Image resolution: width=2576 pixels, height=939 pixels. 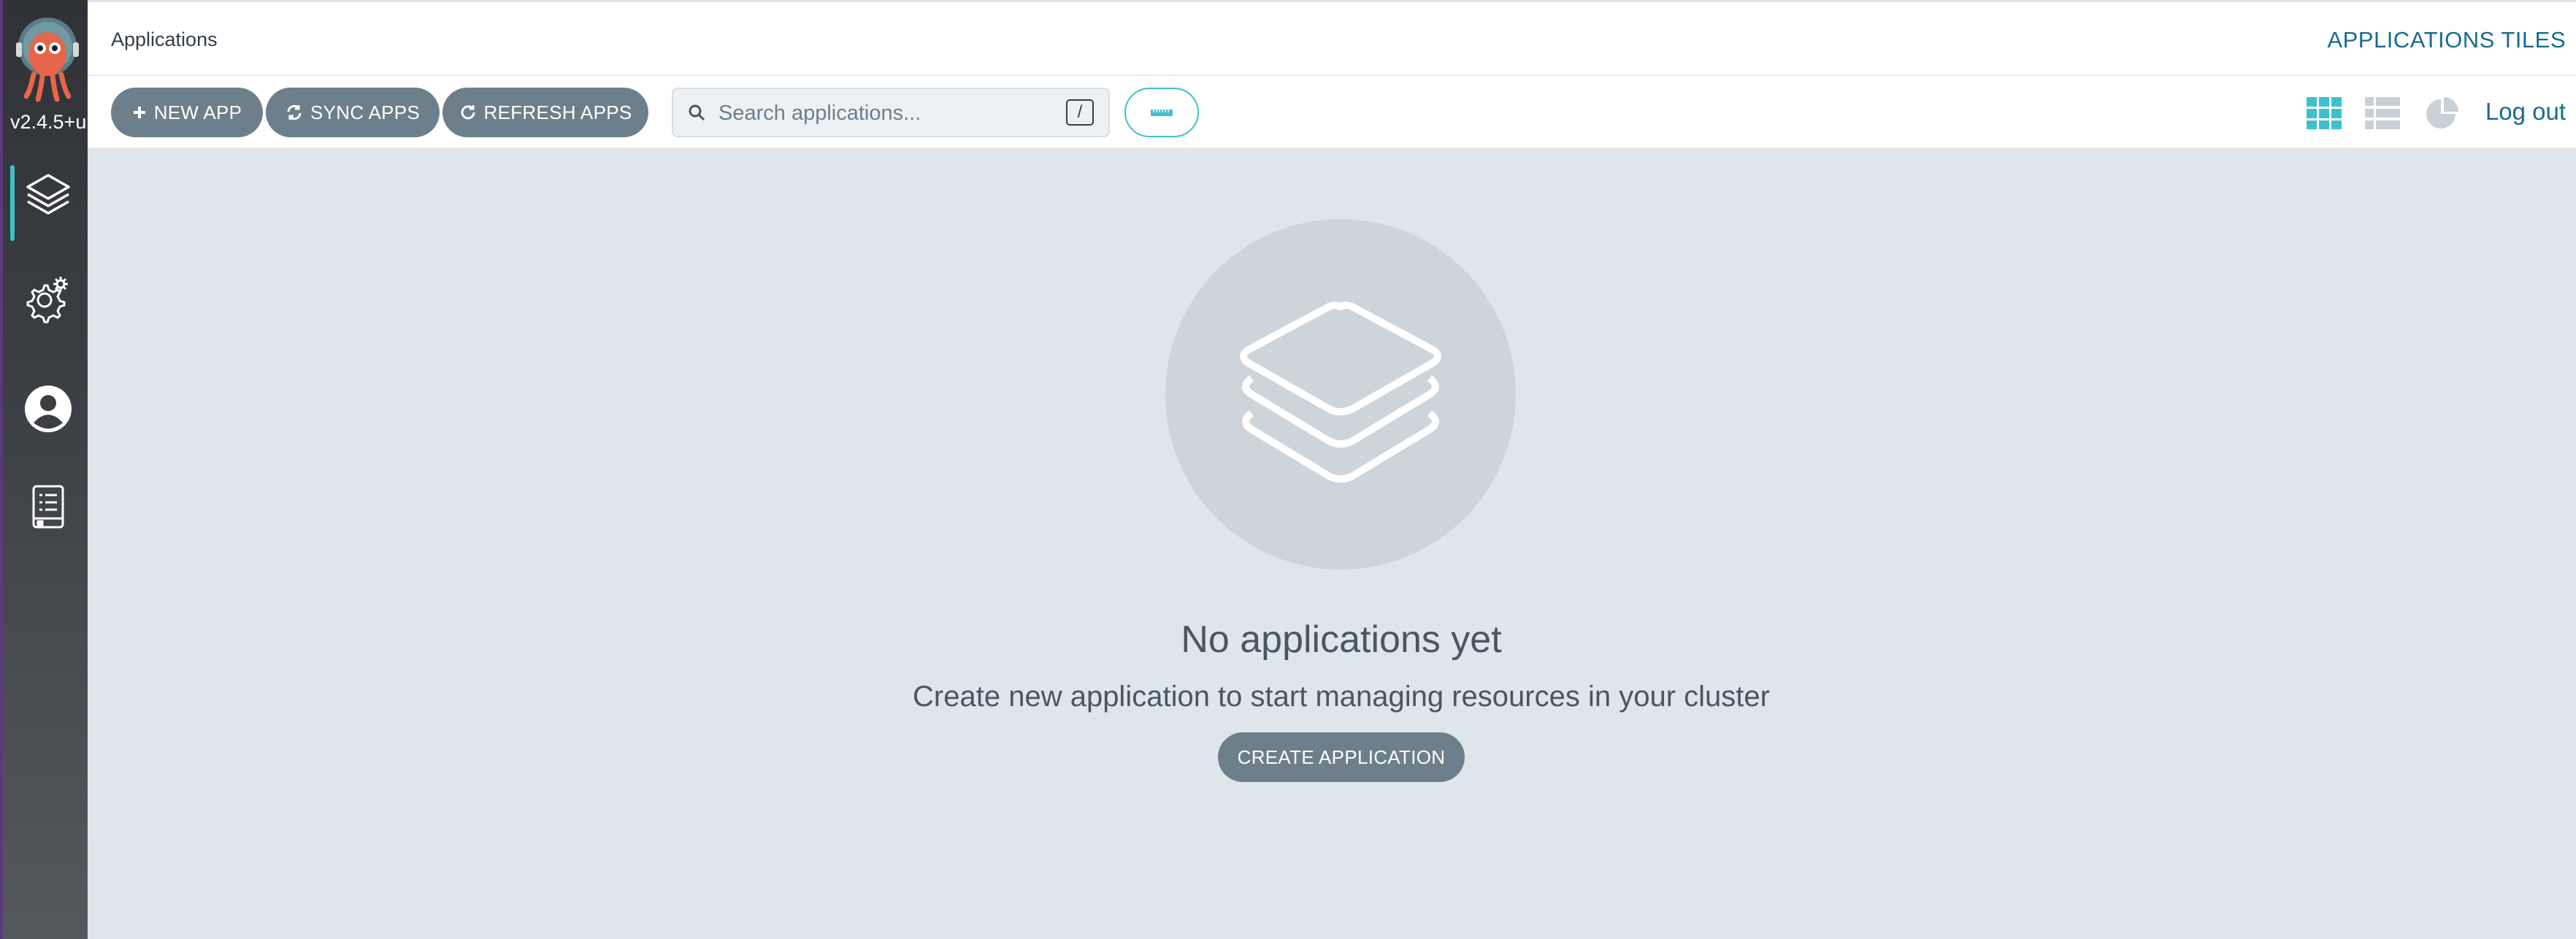 What do you see at coordinates (557, 112) in the screenshot?
I see `refresh-apps-label: REFRESH APPS` at bounding box center [557, 112].